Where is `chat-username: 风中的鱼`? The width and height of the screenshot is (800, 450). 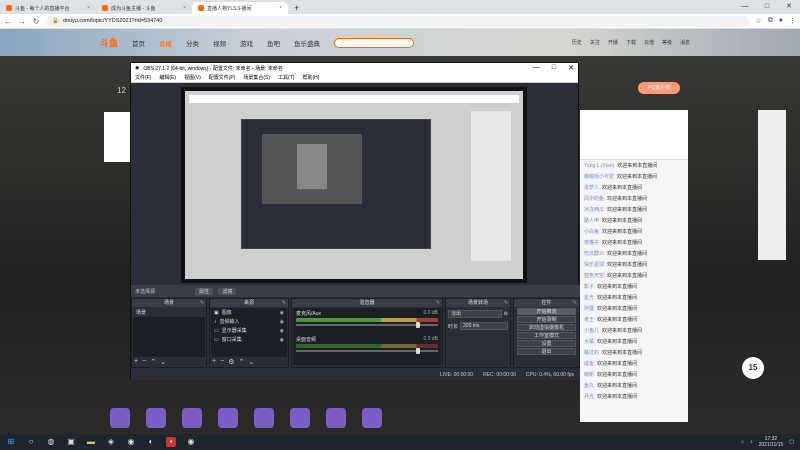 chat-username: 风中的鱼 is located at coordinates (594, 198).